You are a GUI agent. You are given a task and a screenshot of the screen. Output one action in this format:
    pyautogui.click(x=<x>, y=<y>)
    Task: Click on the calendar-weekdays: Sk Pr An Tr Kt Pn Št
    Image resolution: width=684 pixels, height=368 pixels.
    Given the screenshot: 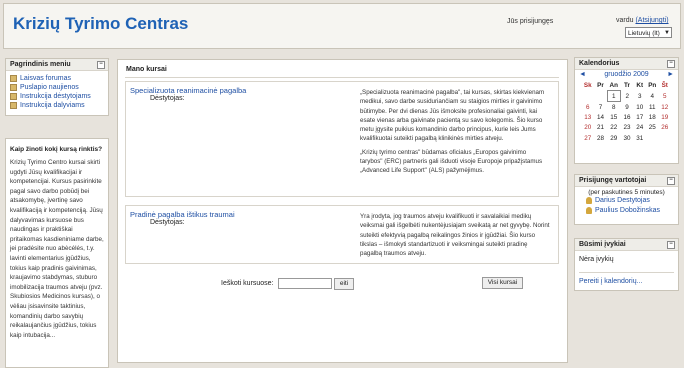 What is the action you would take?
    pyautogui.click(x=627, y=85)
    